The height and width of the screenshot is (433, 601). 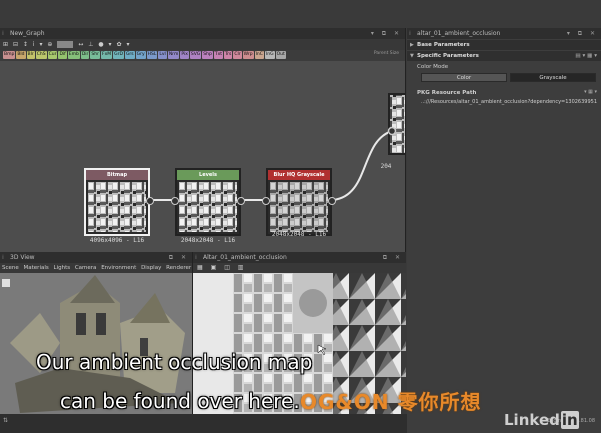 I want to click on 2d-view-title: Altar_01_ambient_occlusion, so click(x=245, y=257).